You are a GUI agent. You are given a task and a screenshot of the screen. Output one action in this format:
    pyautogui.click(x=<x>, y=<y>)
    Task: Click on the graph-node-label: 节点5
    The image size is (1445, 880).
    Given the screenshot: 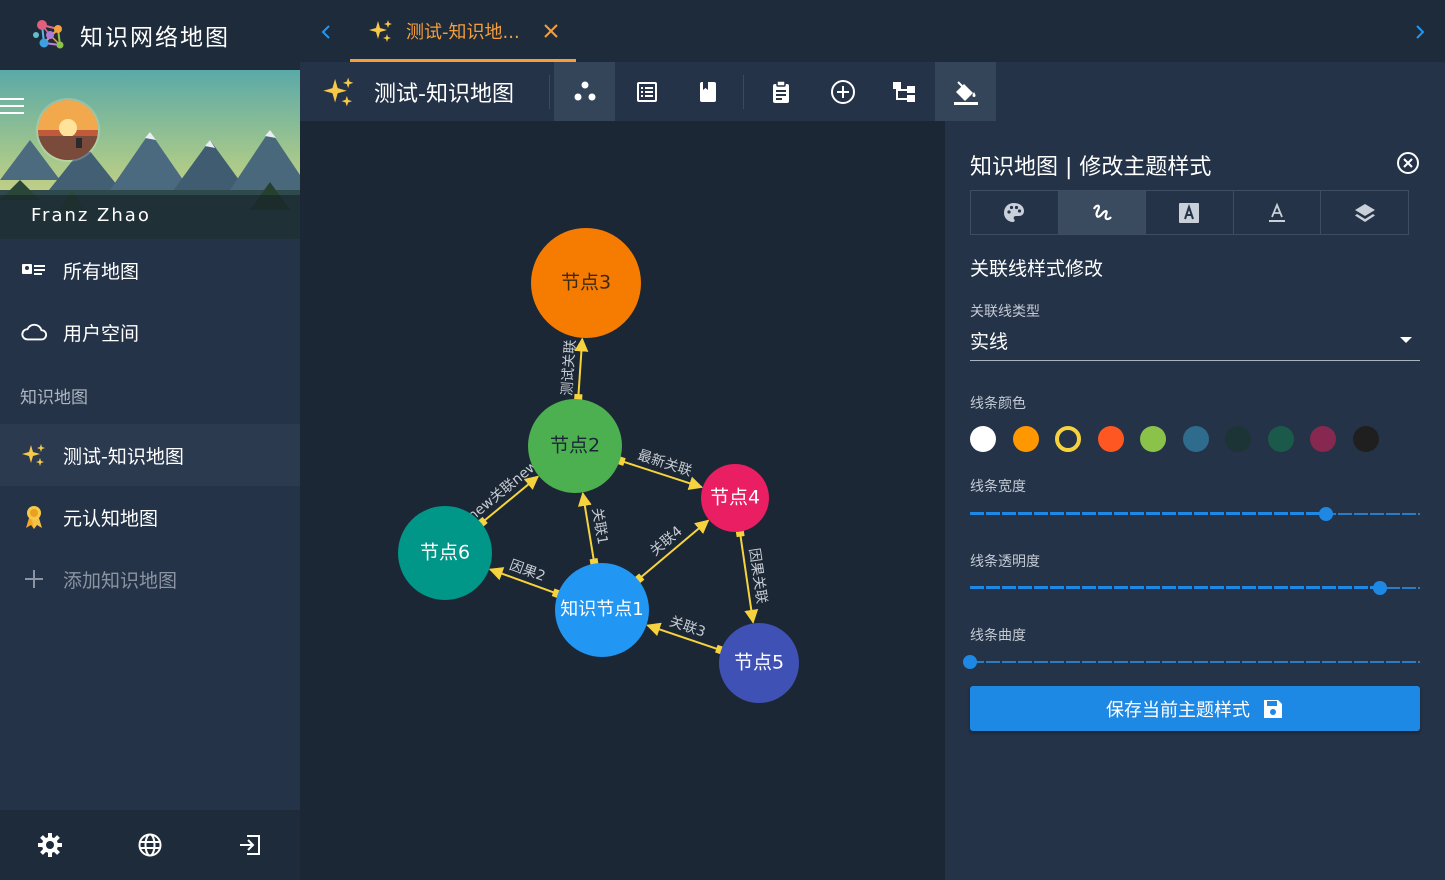 What is the action you would take?
    pyautogui.click(x=759, y=663)
    